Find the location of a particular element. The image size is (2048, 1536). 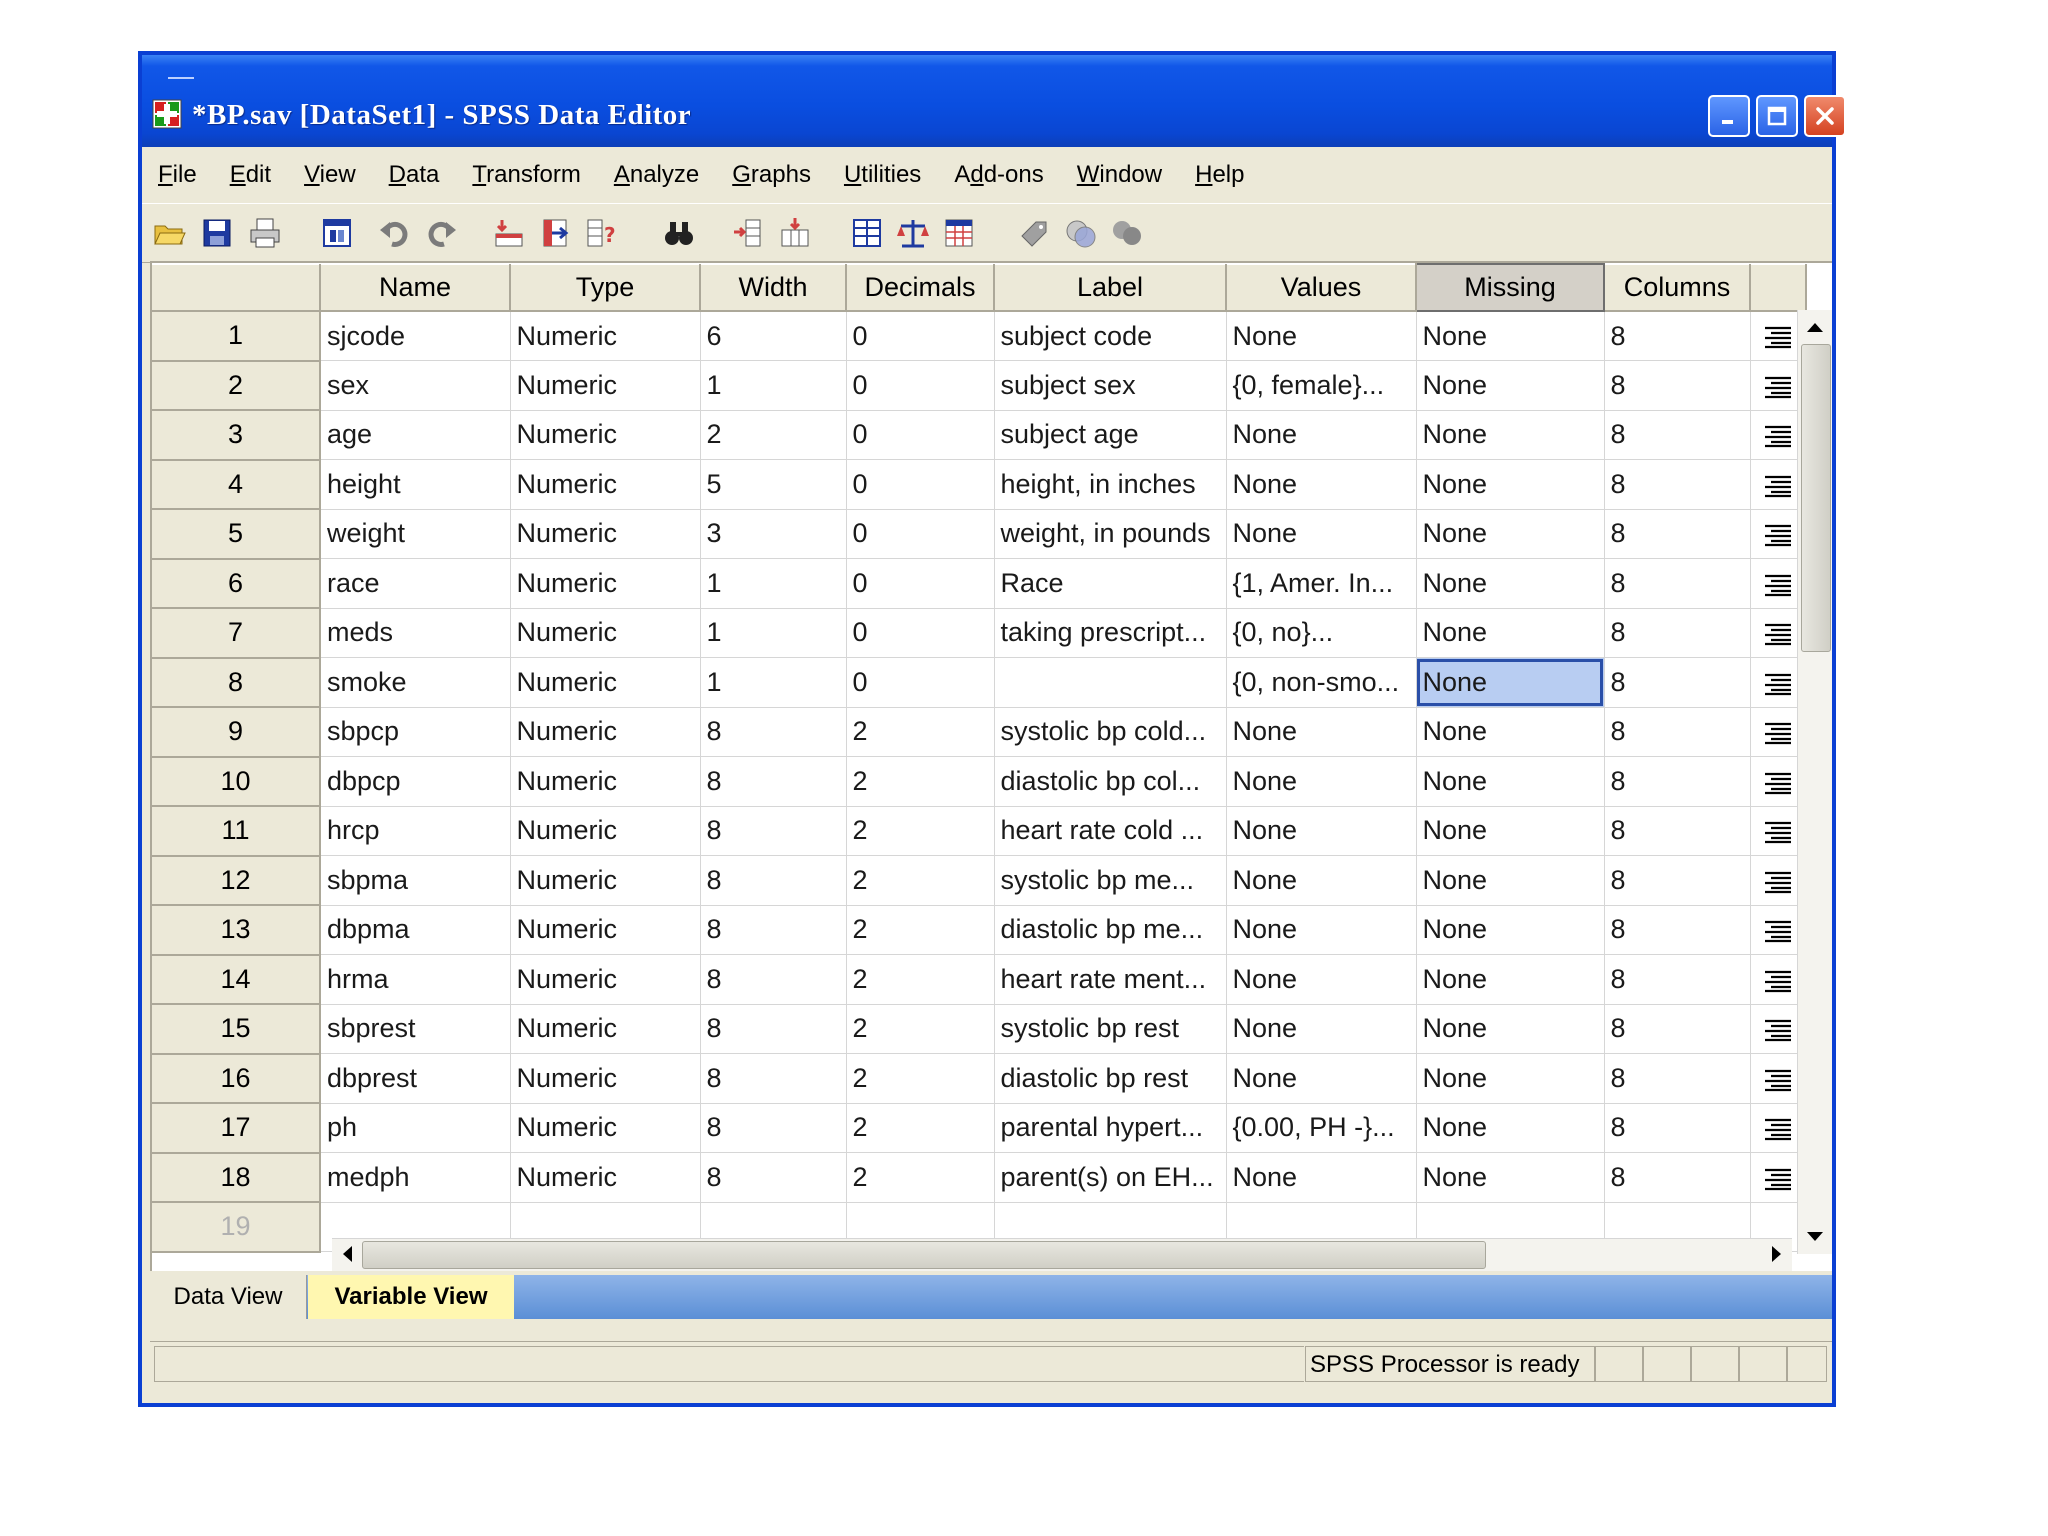

vertical-scroll-thumb is located at coordinates (1816, 498).